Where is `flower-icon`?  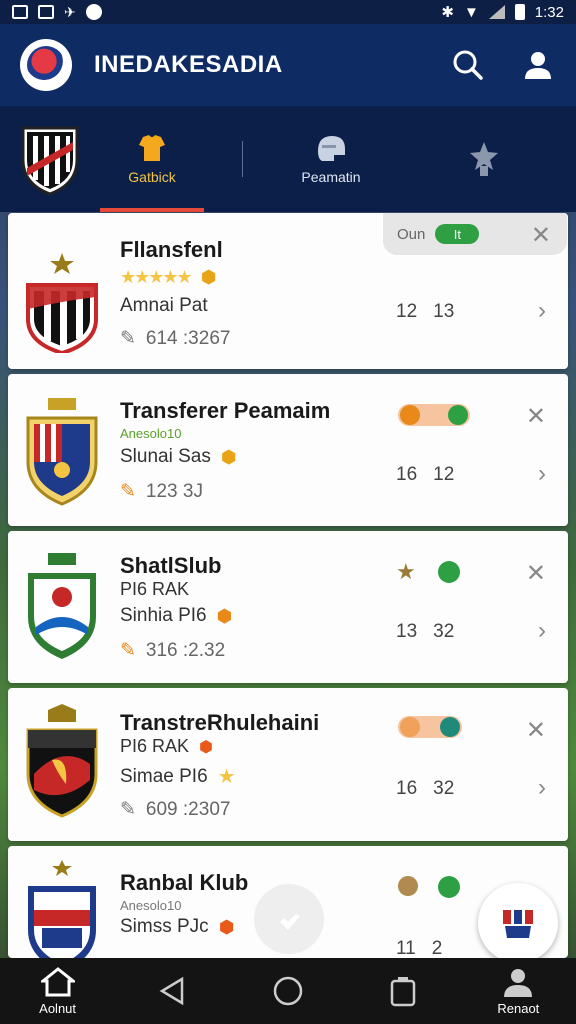 flower-icon is located at coordinates (408, 886).